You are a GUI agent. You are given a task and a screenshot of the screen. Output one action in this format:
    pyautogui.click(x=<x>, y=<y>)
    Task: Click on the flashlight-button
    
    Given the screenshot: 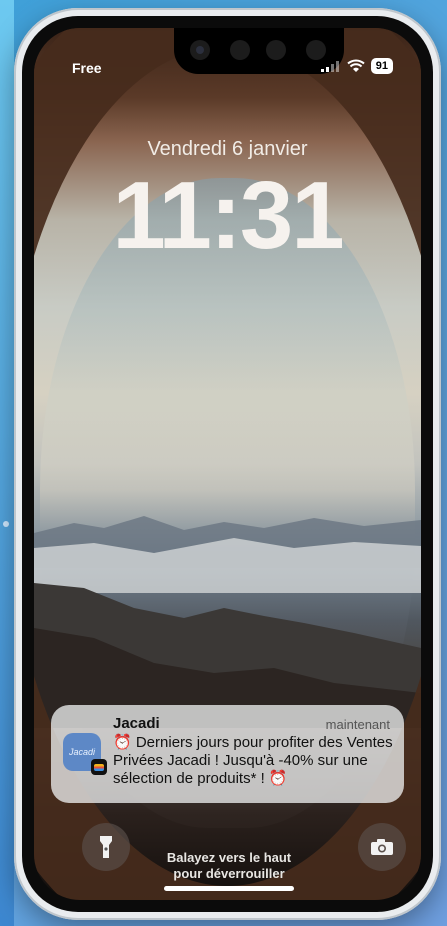 What is the action you would take?
    pyautogui.click(x=106, y=847)
    